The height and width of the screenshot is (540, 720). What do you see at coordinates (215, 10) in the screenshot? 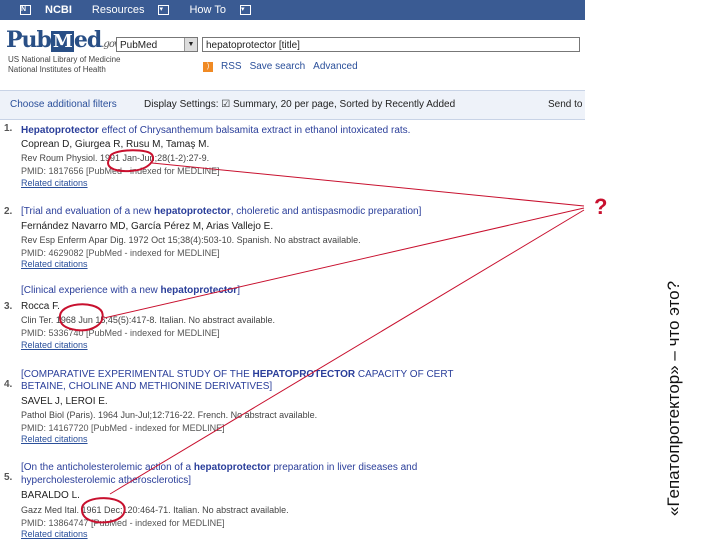
I see `howto-menu: How To ▾` at bounding box center [215, 10].